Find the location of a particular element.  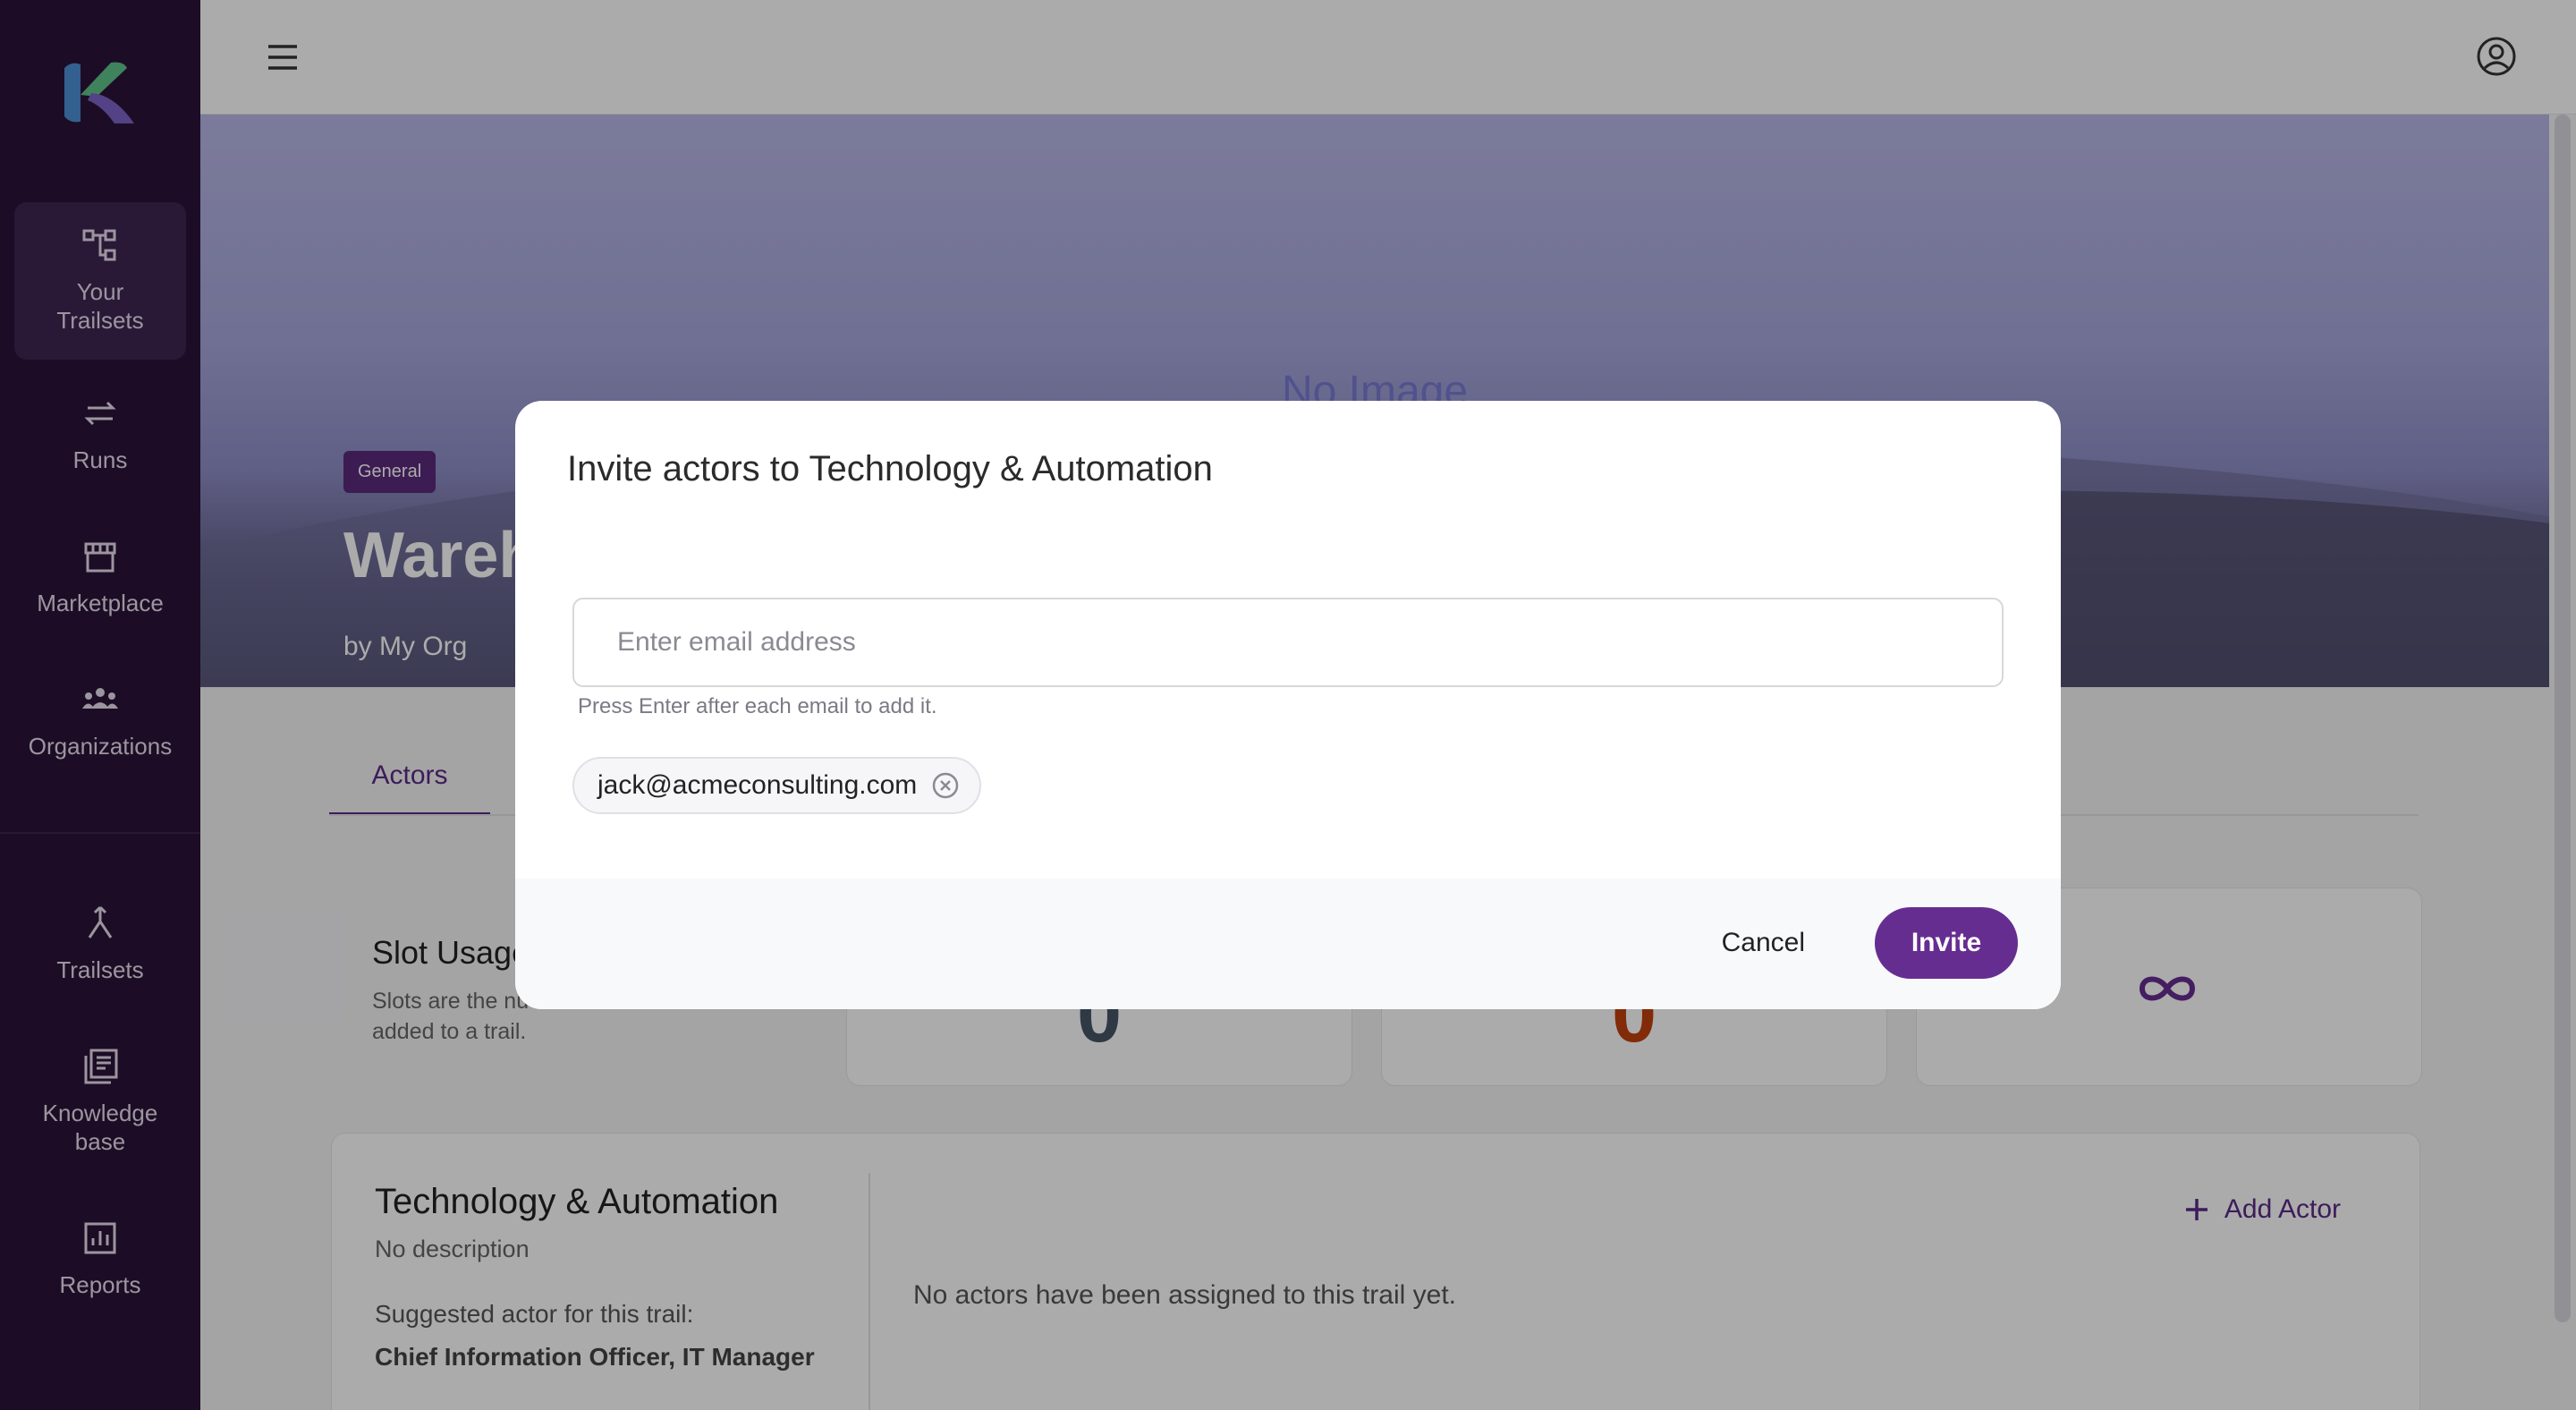

invite-button: Invite is located at coordinates (1946, 943).